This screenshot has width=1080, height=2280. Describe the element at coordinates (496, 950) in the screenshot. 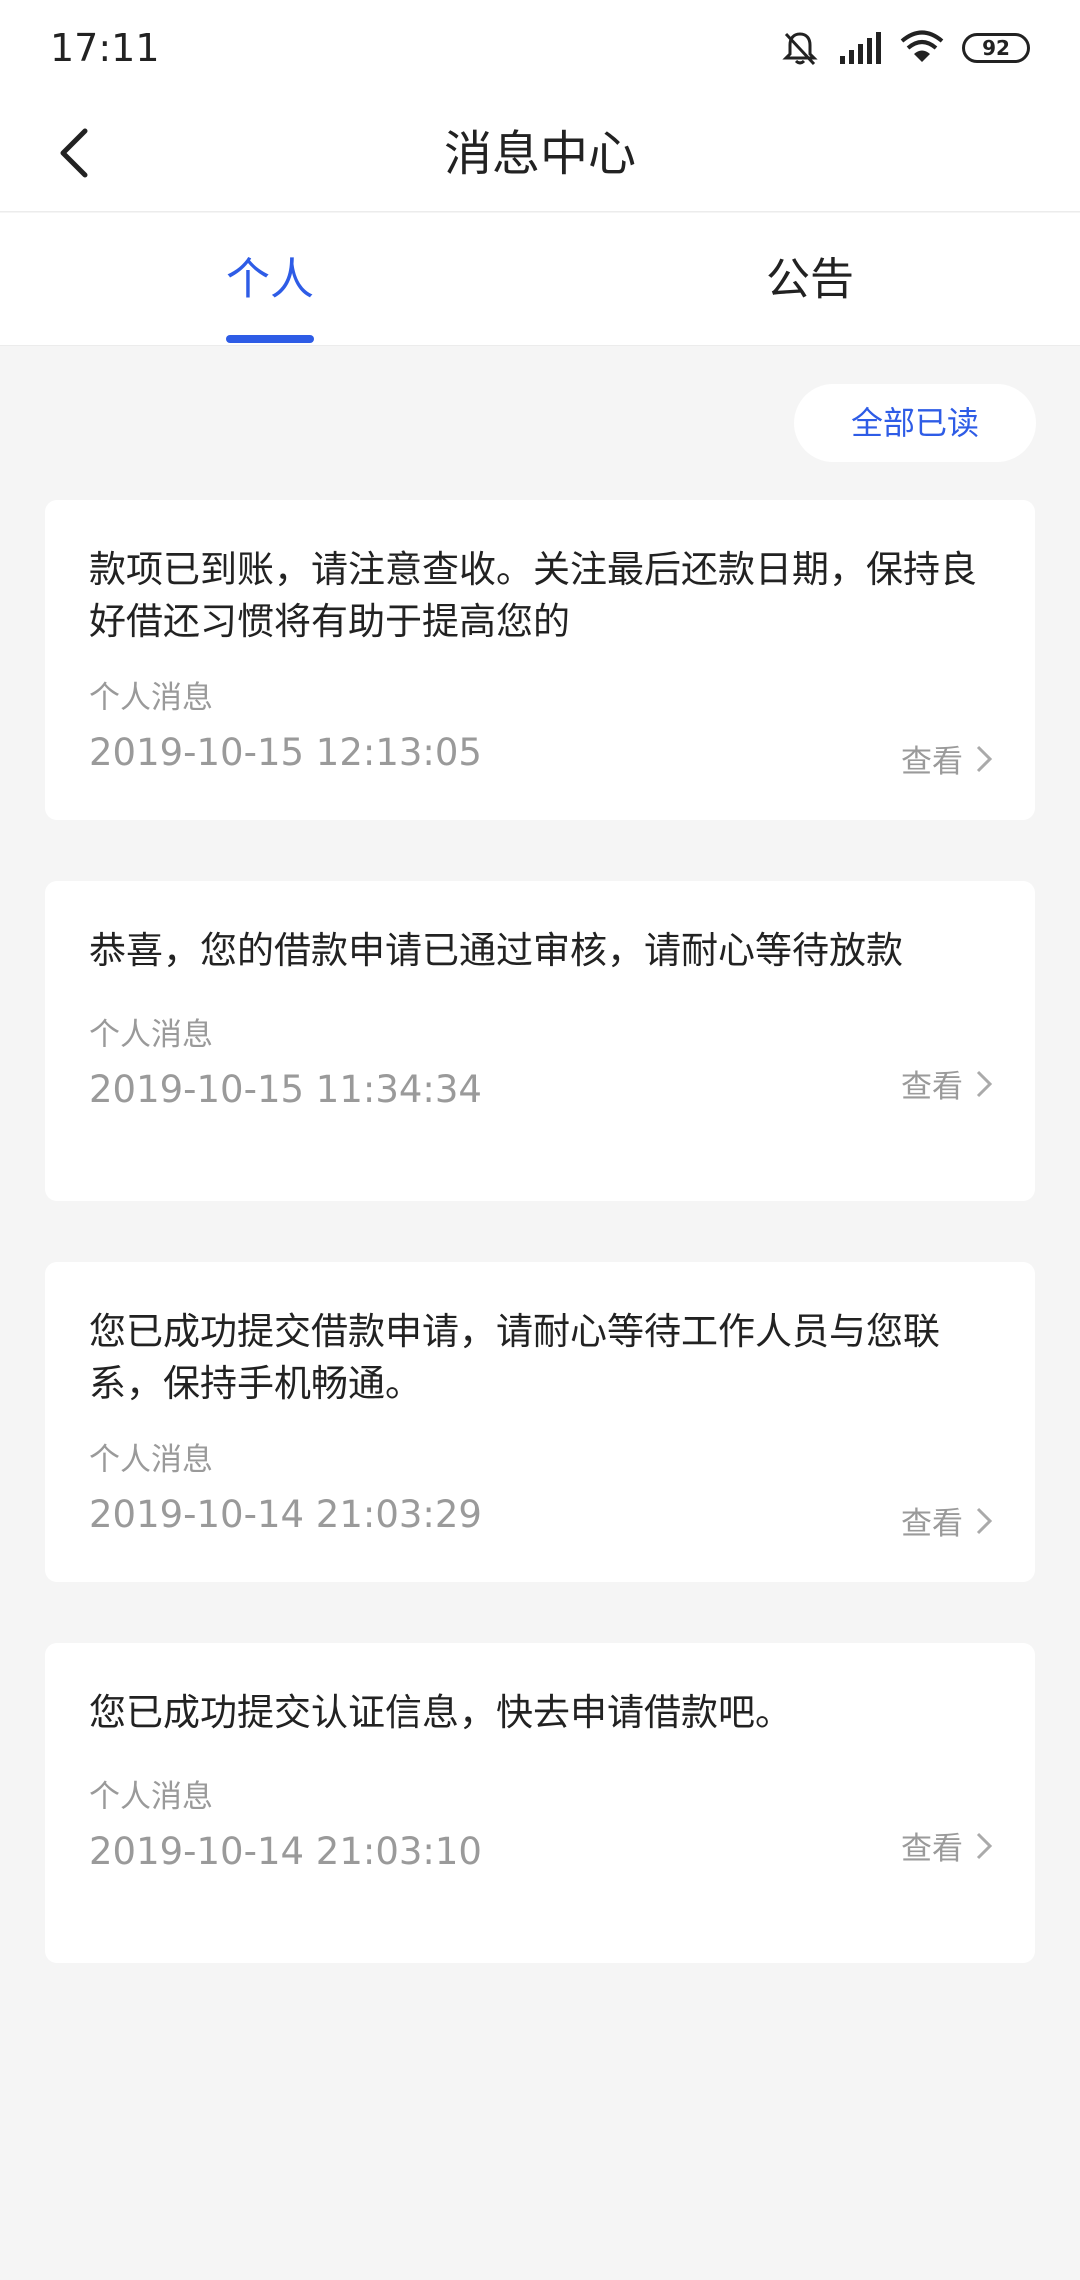

I see `message-text: 恭喜，您的借款申请已通过审核，请耐心等待放款` at that location.